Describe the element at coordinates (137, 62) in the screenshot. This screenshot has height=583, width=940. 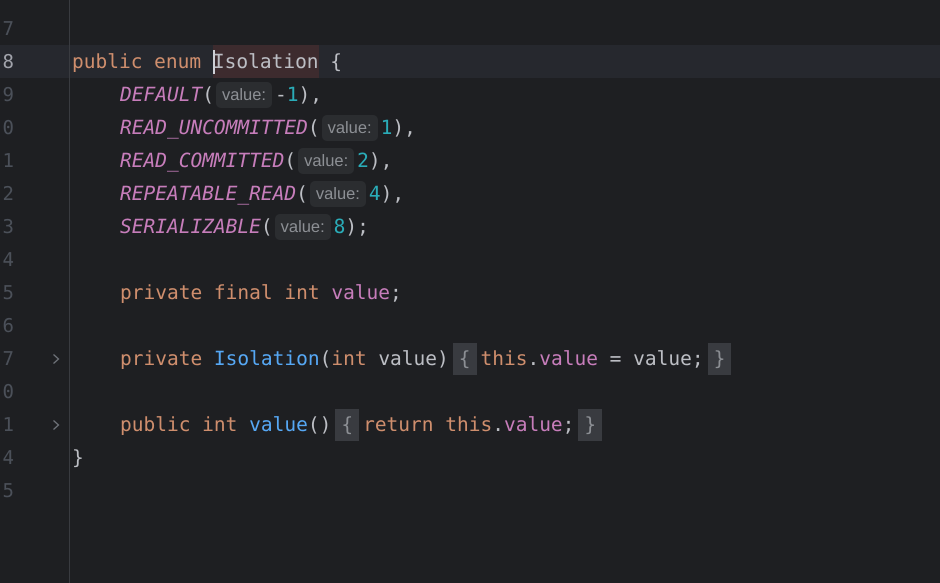
I see `keyword: public enum` at that location.